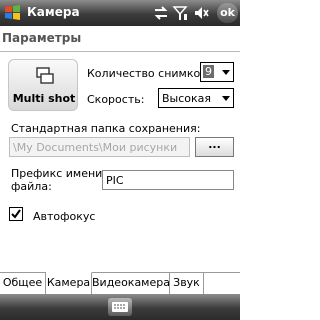 The height and width of the screenshot is (320, 320). Describe the element at coordinates (31, 186) in the screenshot. I see `file-prefix-label-line2: файла:` at that location.